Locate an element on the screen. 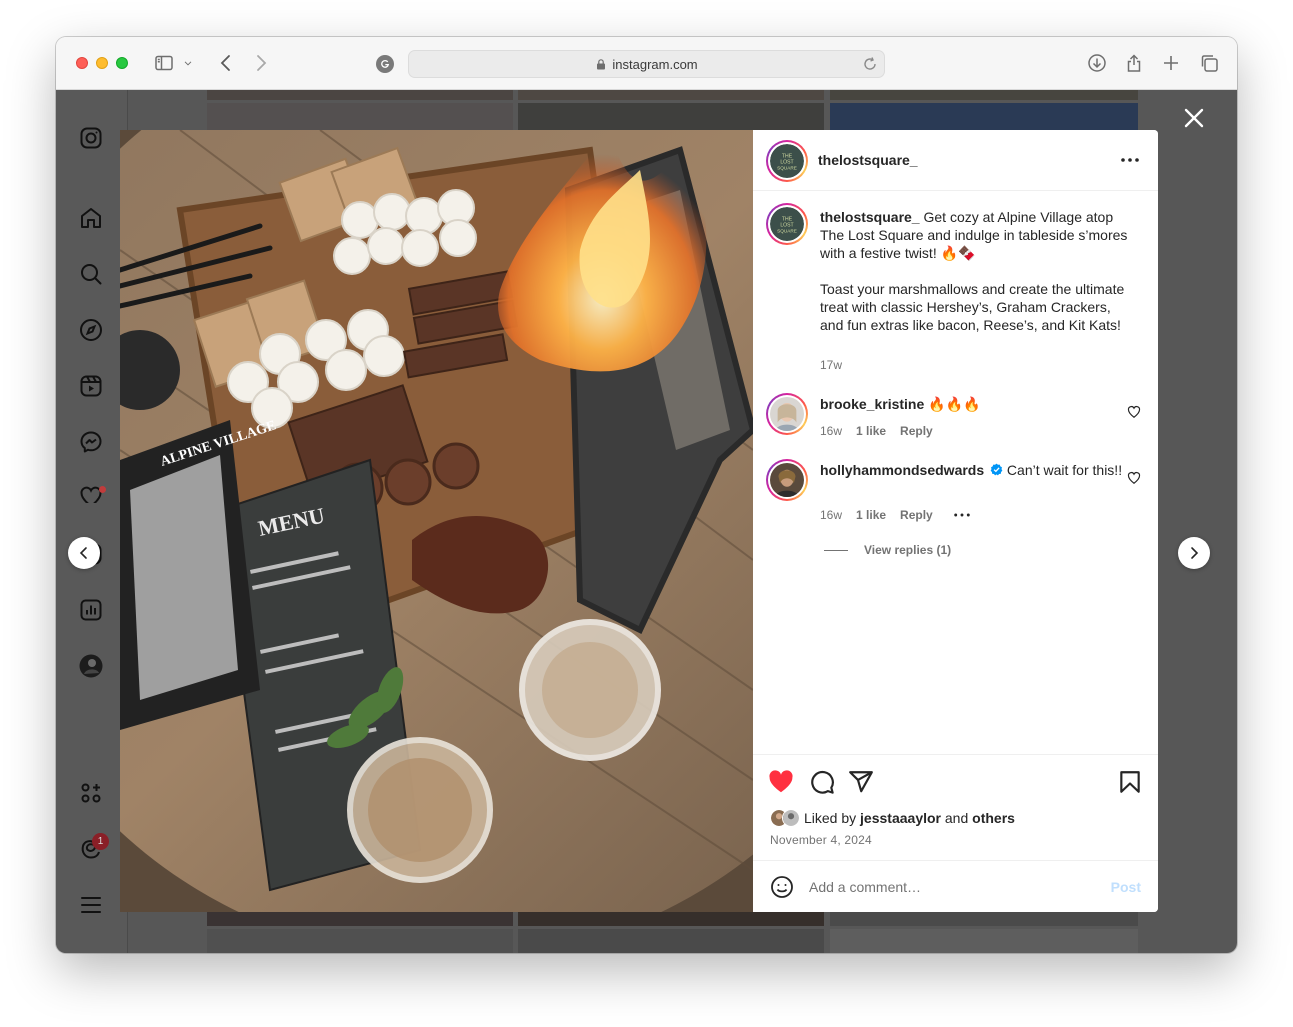 The width and height of the screenshot is (1293, 1027). post-date: November 4, 2024 is located at coordinates (821, 840).